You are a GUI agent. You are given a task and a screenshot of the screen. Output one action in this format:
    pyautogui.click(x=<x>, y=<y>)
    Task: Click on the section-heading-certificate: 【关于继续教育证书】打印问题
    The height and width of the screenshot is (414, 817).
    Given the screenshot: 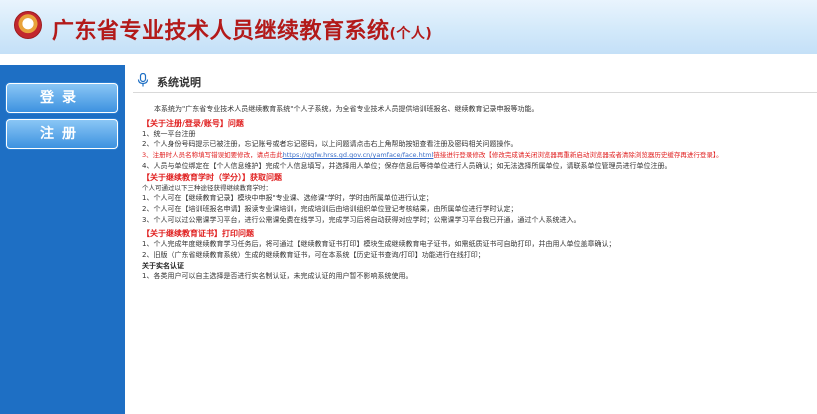 What is the action you would take?
    pyautogui.click(x=198, y=234)
    